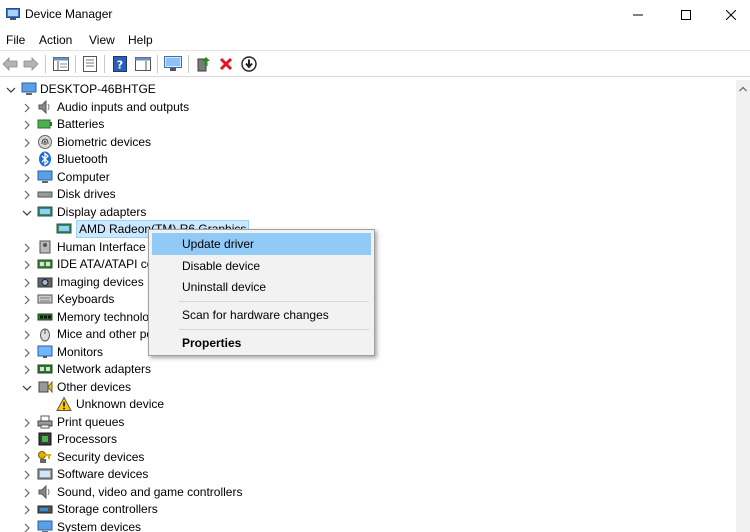 This screenshot has width=750, height=532. Describe the element at coordinates (173, 64) in the screenshot. I see `scan-hardware-button` at that location.